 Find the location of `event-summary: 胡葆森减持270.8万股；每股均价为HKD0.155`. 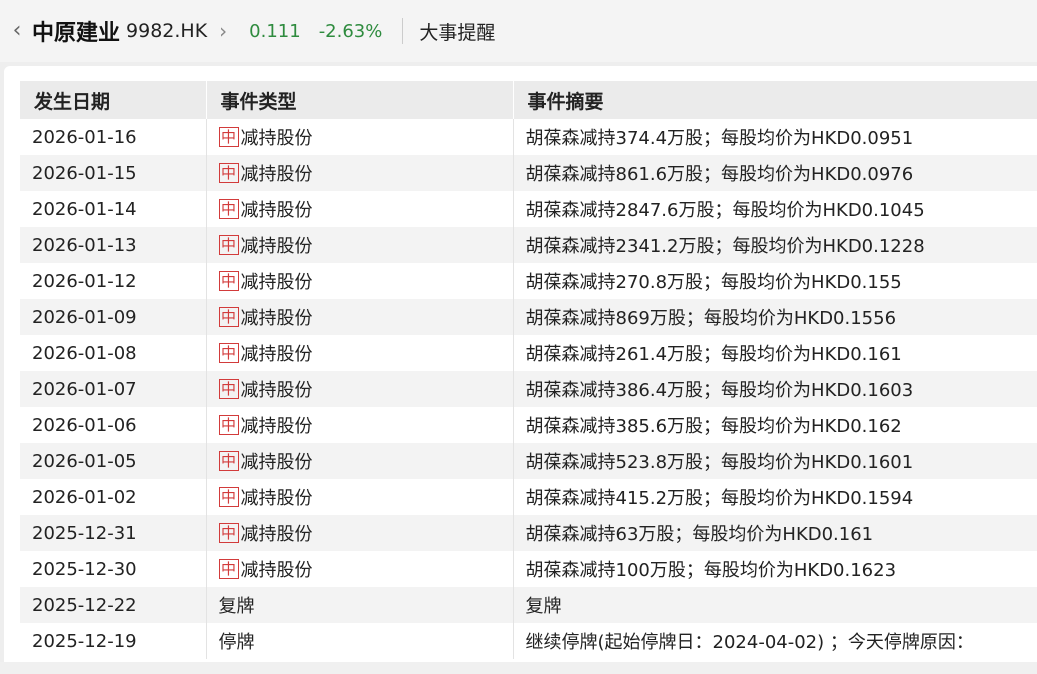

event-summary: 胡葆森减持270.8万股；每股均价为HKD0.155 is located at coordinates (775, 281).